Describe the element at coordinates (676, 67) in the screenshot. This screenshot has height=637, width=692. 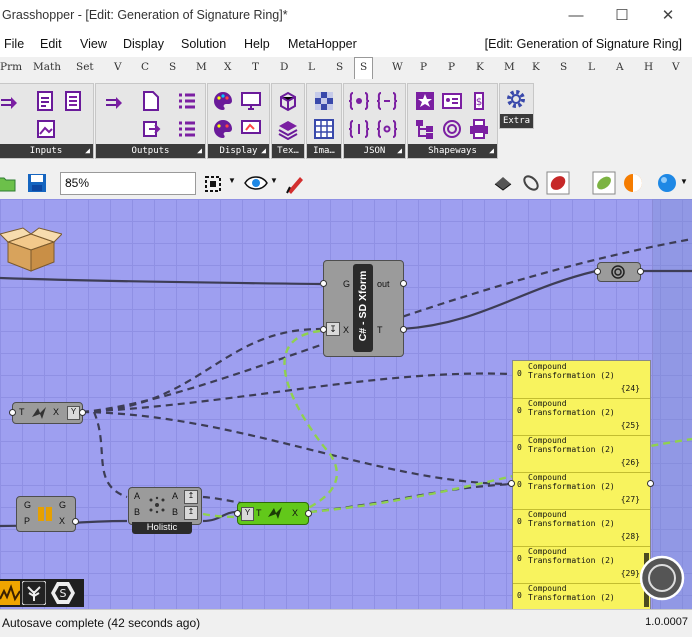
I see `tab-v2: V` at that location.